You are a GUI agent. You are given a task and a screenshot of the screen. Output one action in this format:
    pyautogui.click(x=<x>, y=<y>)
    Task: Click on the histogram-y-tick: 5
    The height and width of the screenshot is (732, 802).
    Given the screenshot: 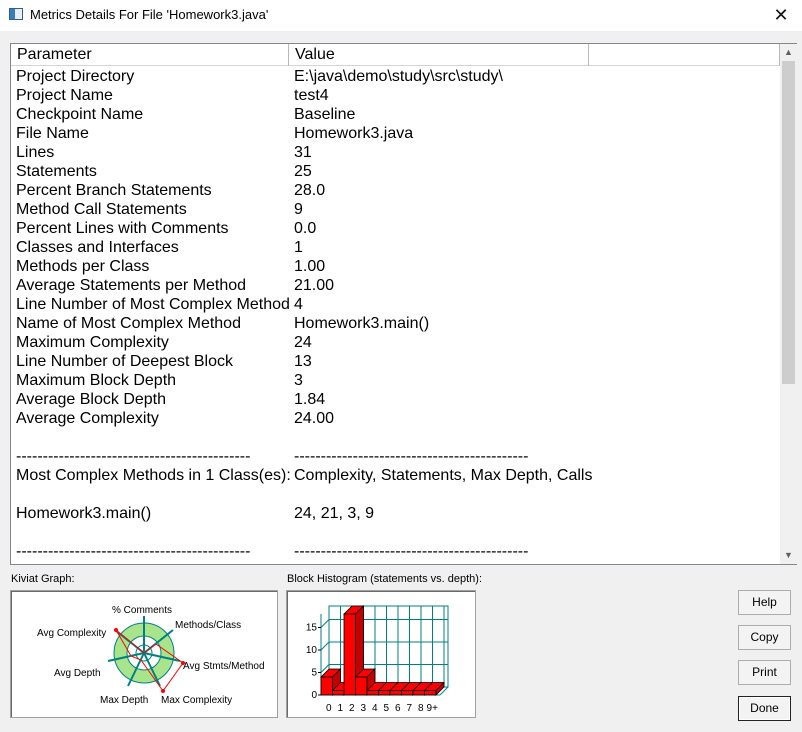 What is the action you would take?
    pyautogui.click(x=314, y=673)
    